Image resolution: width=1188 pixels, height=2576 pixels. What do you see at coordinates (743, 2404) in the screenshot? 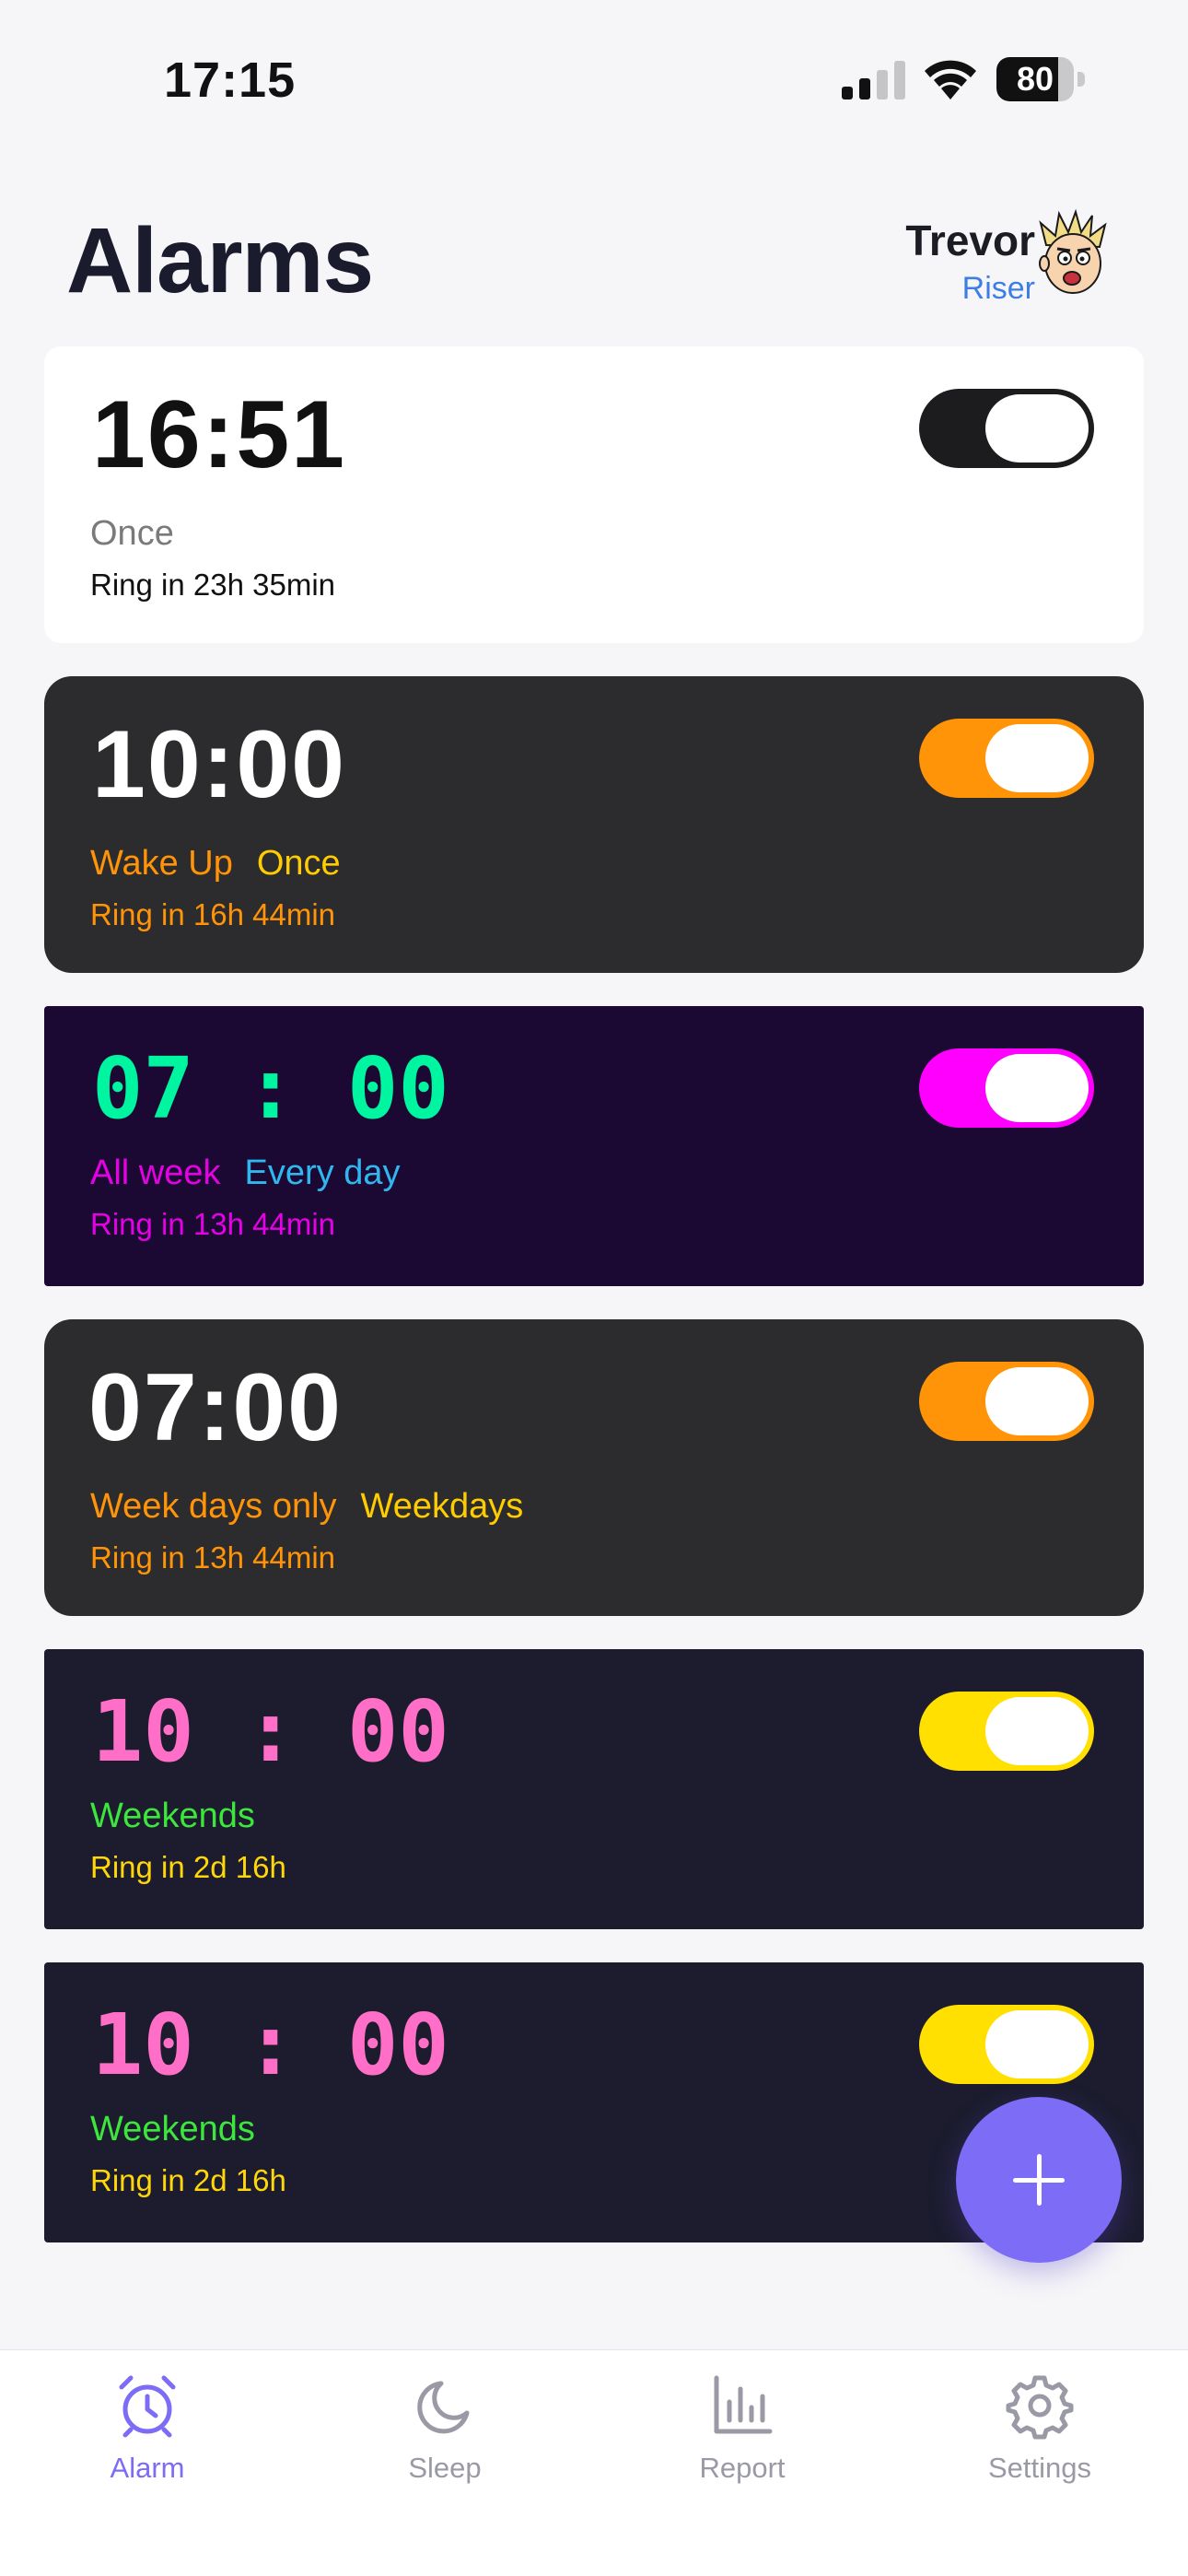
I see `bar-chart-icon` at bounding box center [743, 2404].